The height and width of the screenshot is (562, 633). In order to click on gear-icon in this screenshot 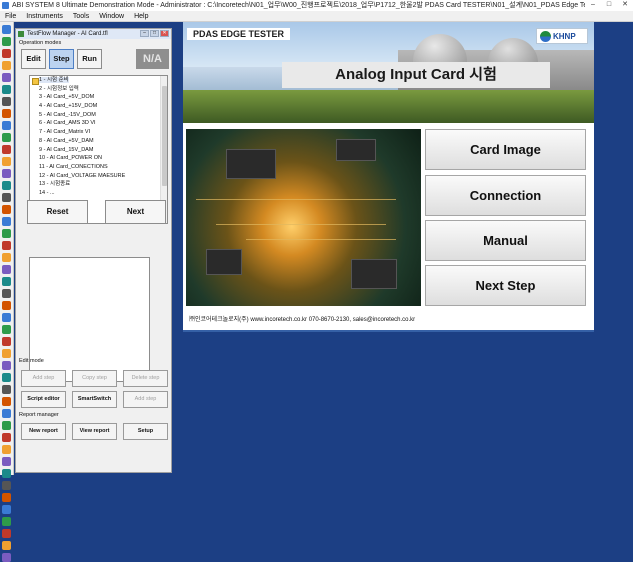, I will do `click(6, 137)`.